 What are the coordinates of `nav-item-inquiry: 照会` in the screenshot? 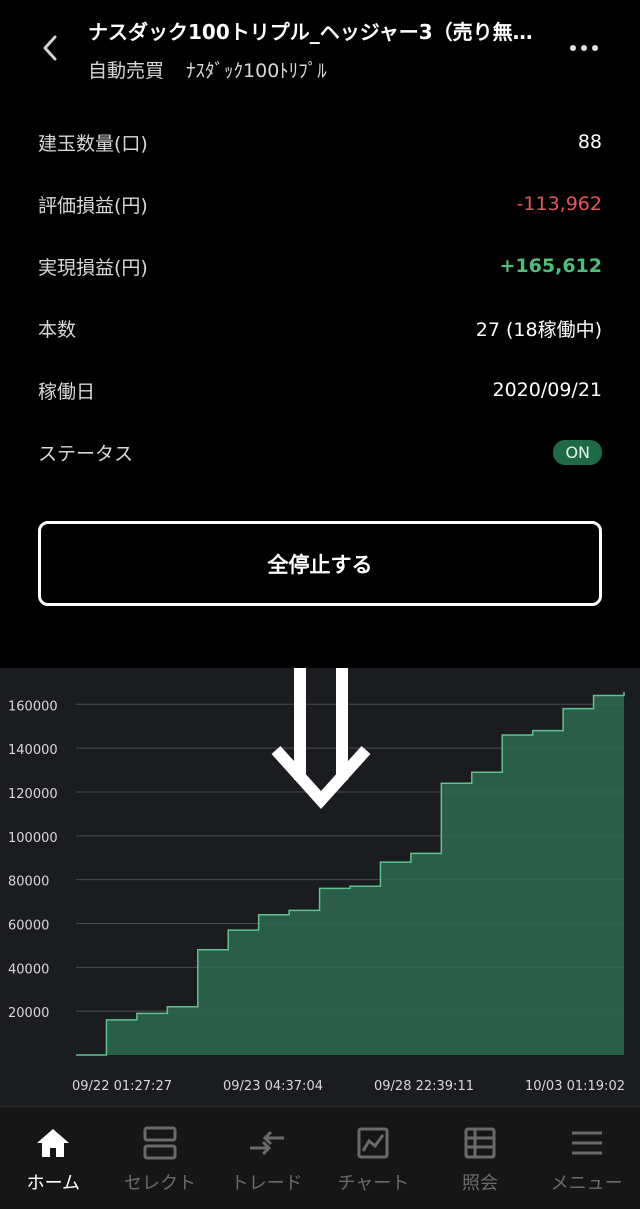 It's located at (480, 1158).